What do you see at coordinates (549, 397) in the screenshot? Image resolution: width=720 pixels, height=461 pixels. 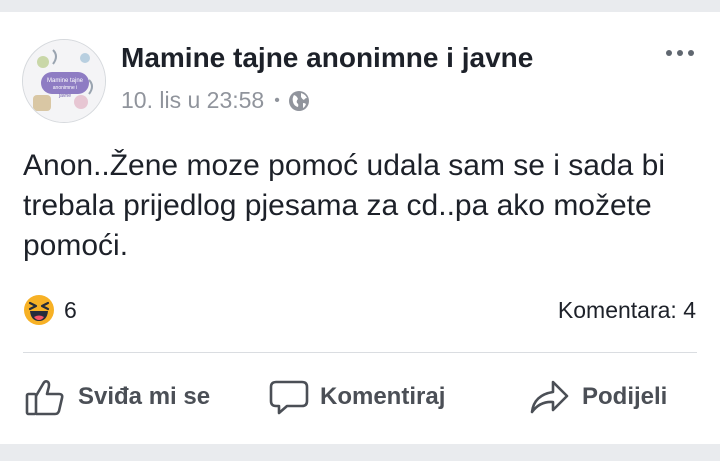 I see `share-arrow-icon` at bounding box center [549, 397].